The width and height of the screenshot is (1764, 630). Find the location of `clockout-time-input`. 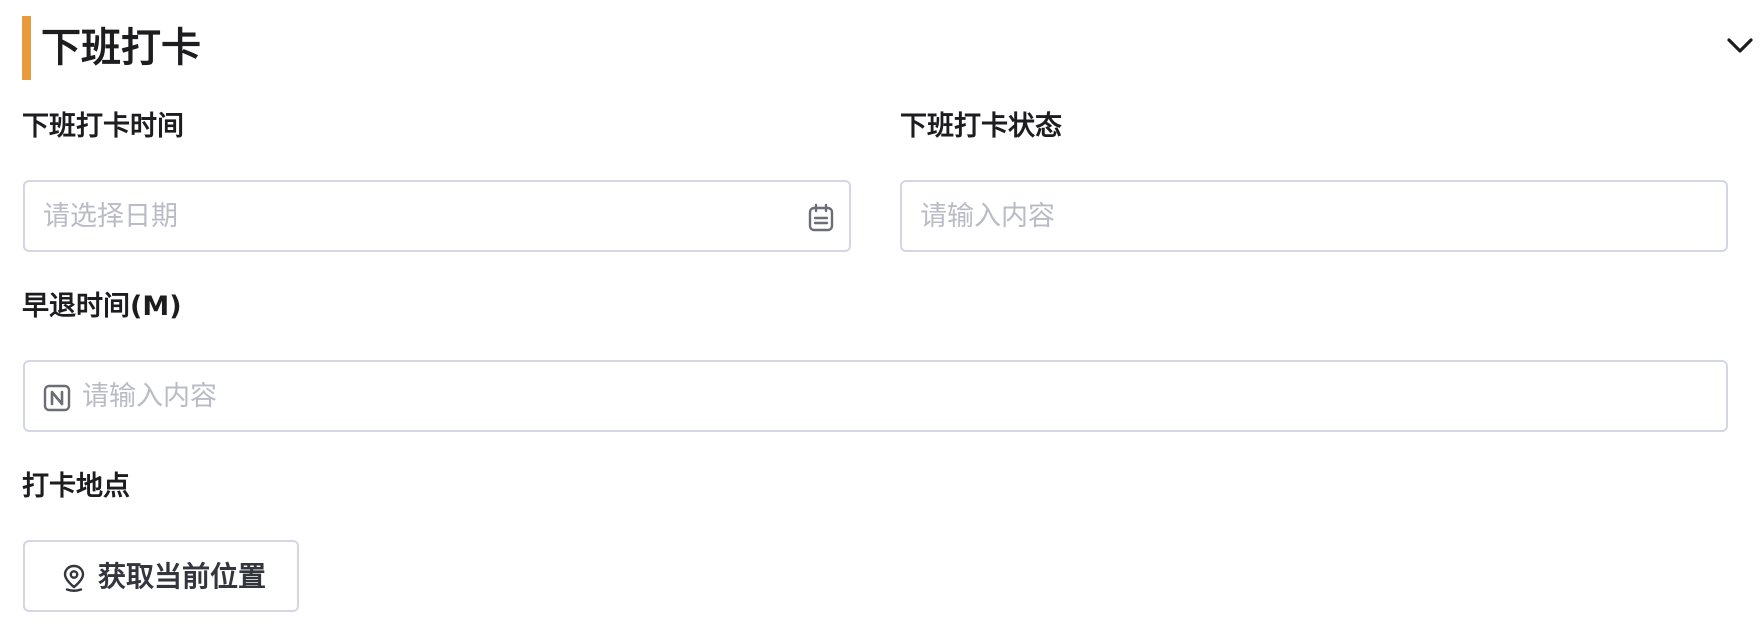

clockout-time-input is located at coordinates (413, 216).